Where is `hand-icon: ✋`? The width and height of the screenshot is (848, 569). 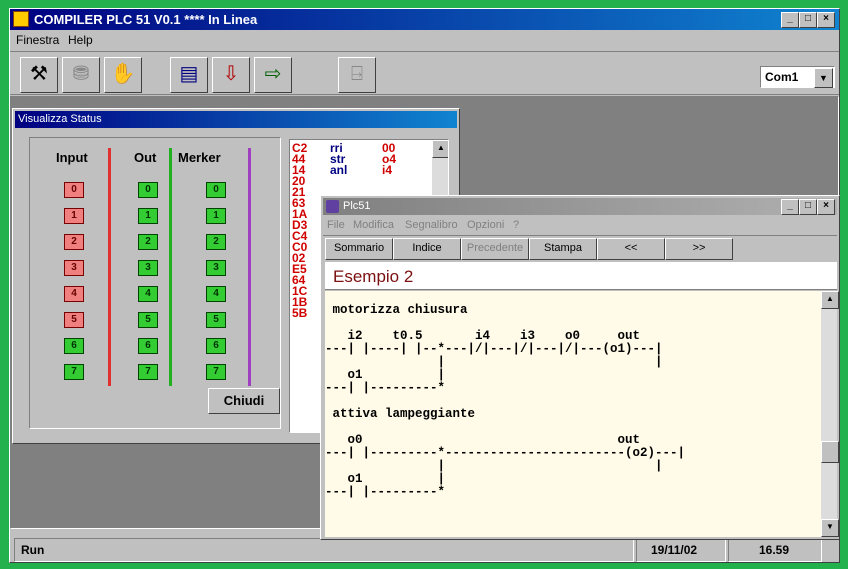
hand-icon: ✋ is located at coordinates (123, 75).